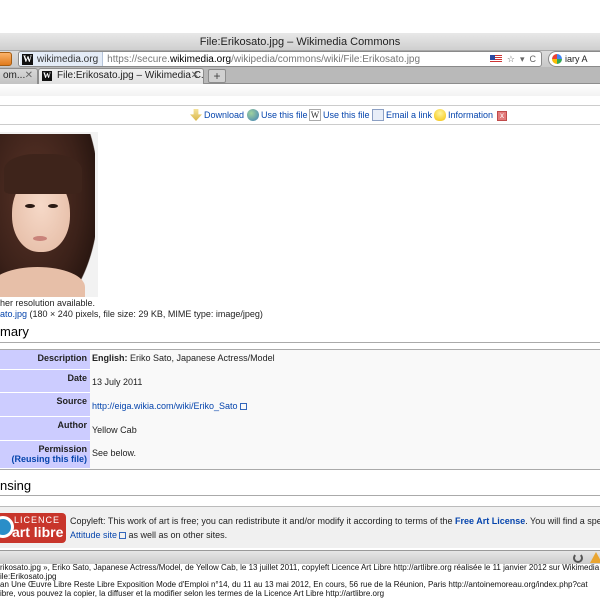 This screenshot has width=600, height=600. I want to click on url-domain: wikimedia.org, so click(200, 59).